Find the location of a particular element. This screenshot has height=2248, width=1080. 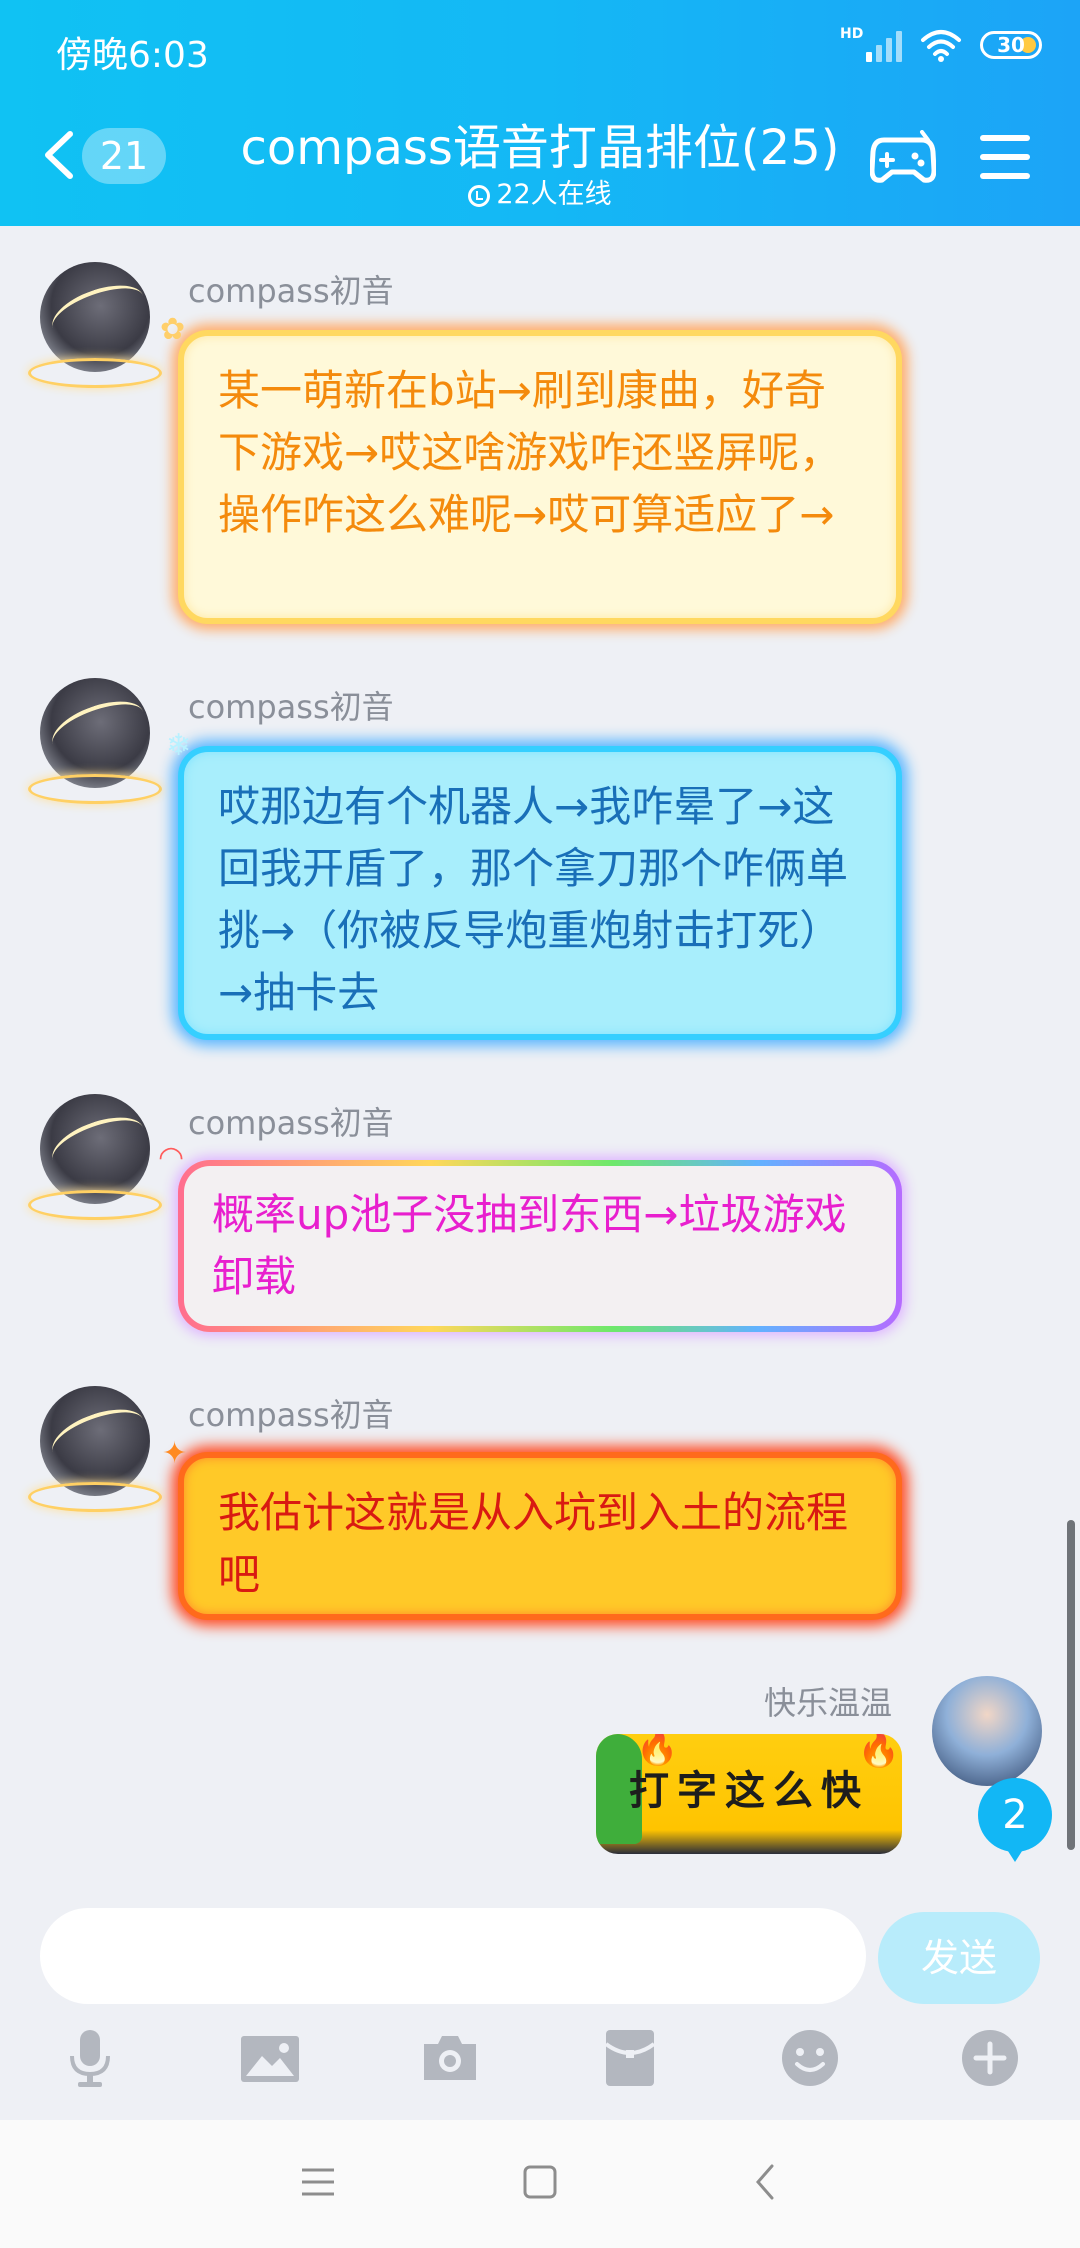

message-input is located at coordinates (453, 1956).